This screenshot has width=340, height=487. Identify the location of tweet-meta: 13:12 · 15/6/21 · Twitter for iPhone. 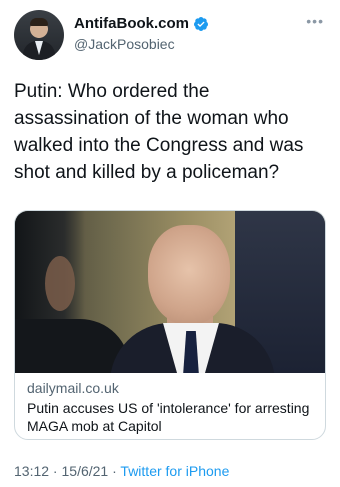
(121, 471).